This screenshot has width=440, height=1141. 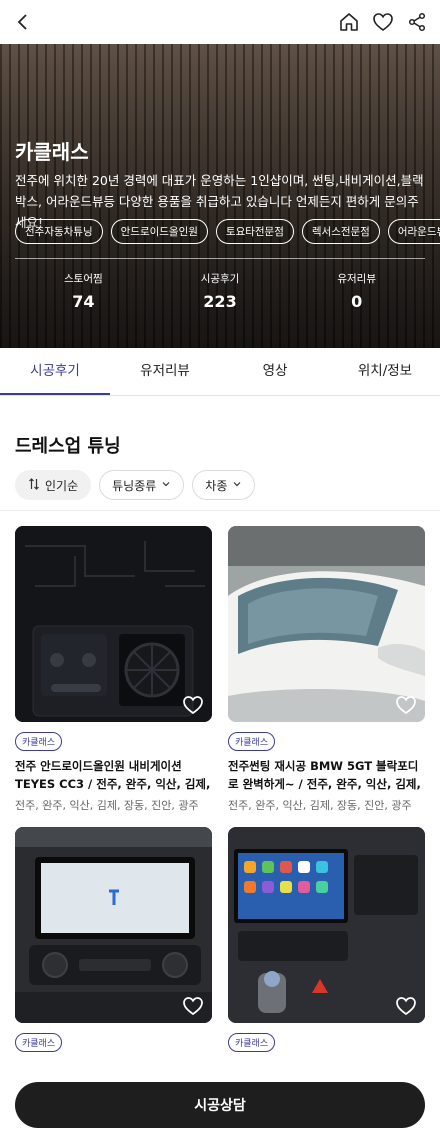 I want to click on sort-button: 인기순, so click(x=53, y=485).